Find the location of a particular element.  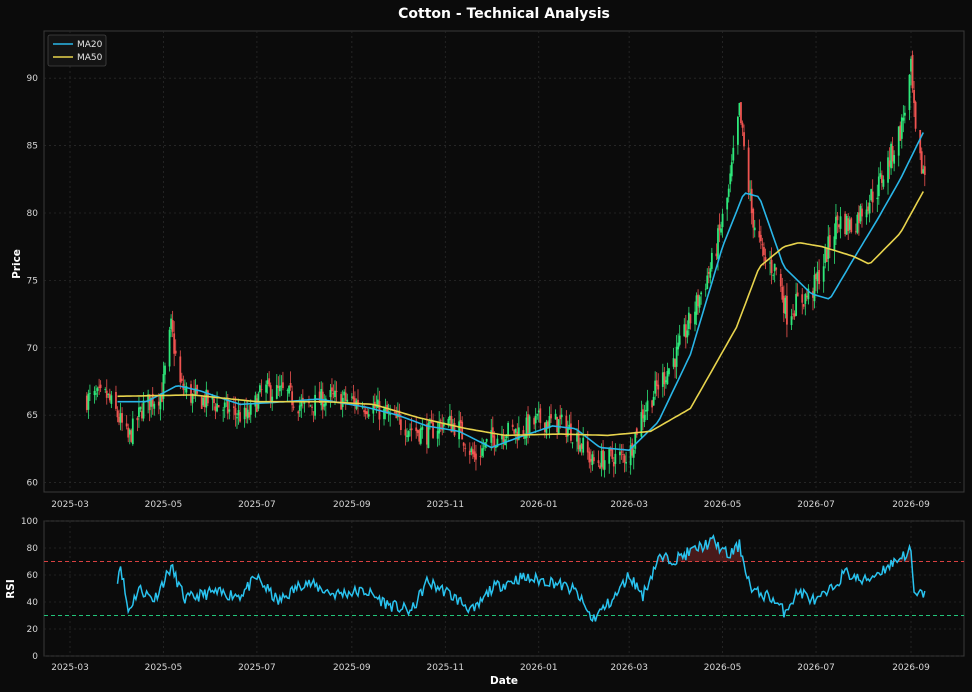

rsi-x-tick-label: 2025-05 is located at coordinates (164, 668).